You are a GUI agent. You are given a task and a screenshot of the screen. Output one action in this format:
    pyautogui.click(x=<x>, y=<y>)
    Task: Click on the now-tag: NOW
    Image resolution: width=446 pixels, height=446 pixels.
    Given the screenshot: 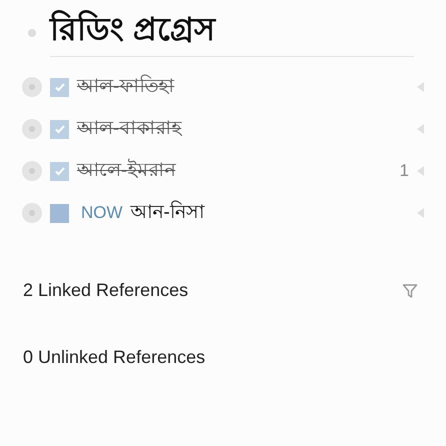 What is the action you would take?
    pyautogui.click(x=102, y=213)
    